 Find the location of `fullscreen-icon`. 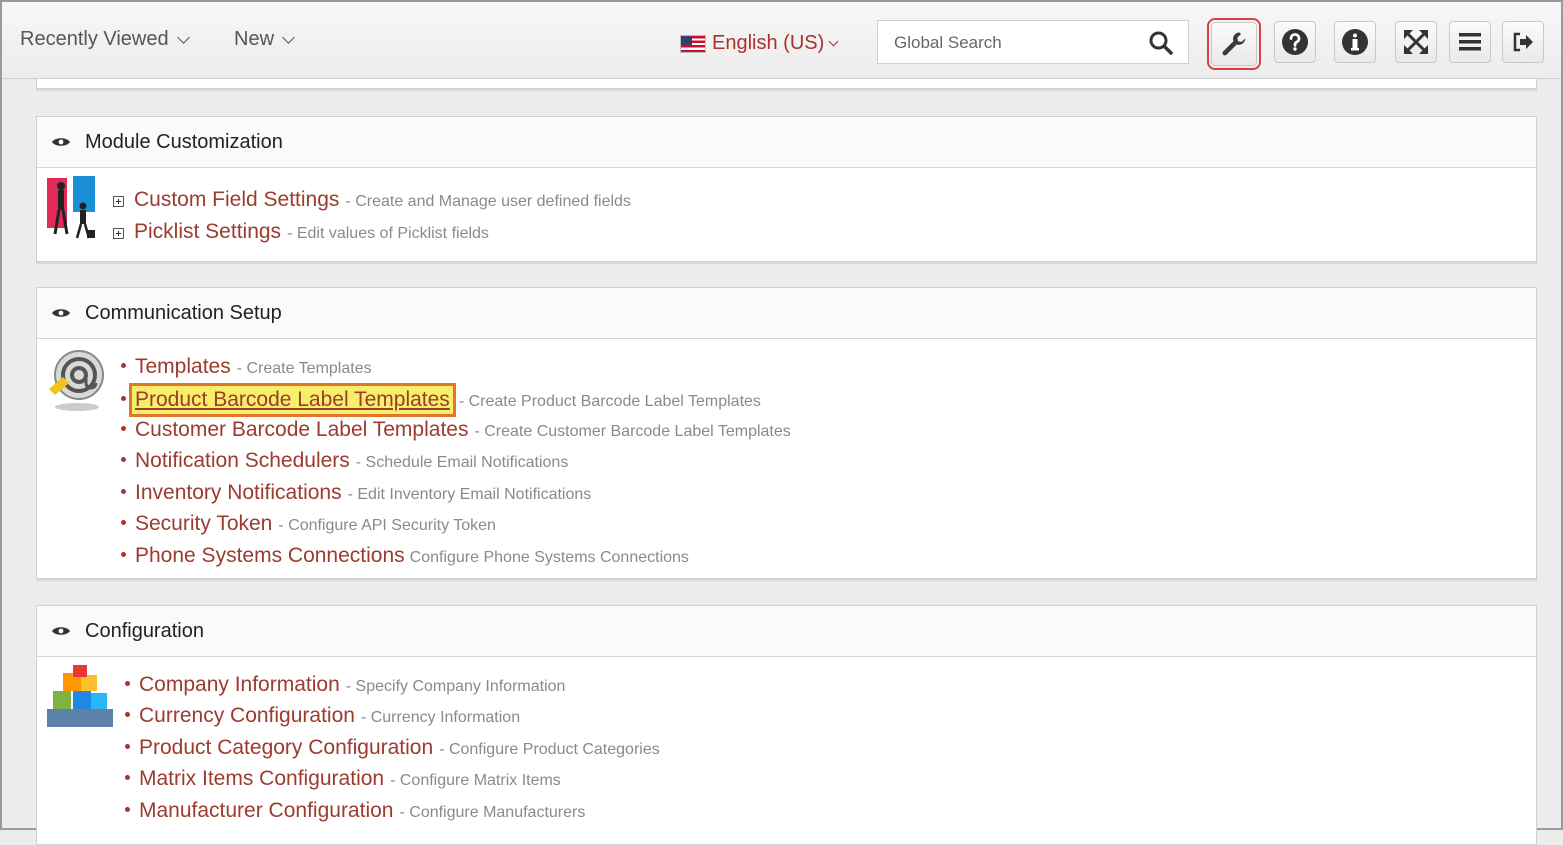

fullscreen-icon is located at coordinates (1416, 42).